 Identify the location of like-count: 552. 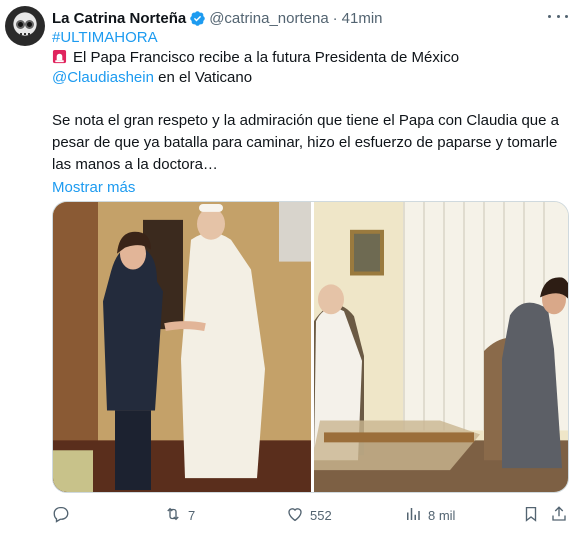
(321, 515).